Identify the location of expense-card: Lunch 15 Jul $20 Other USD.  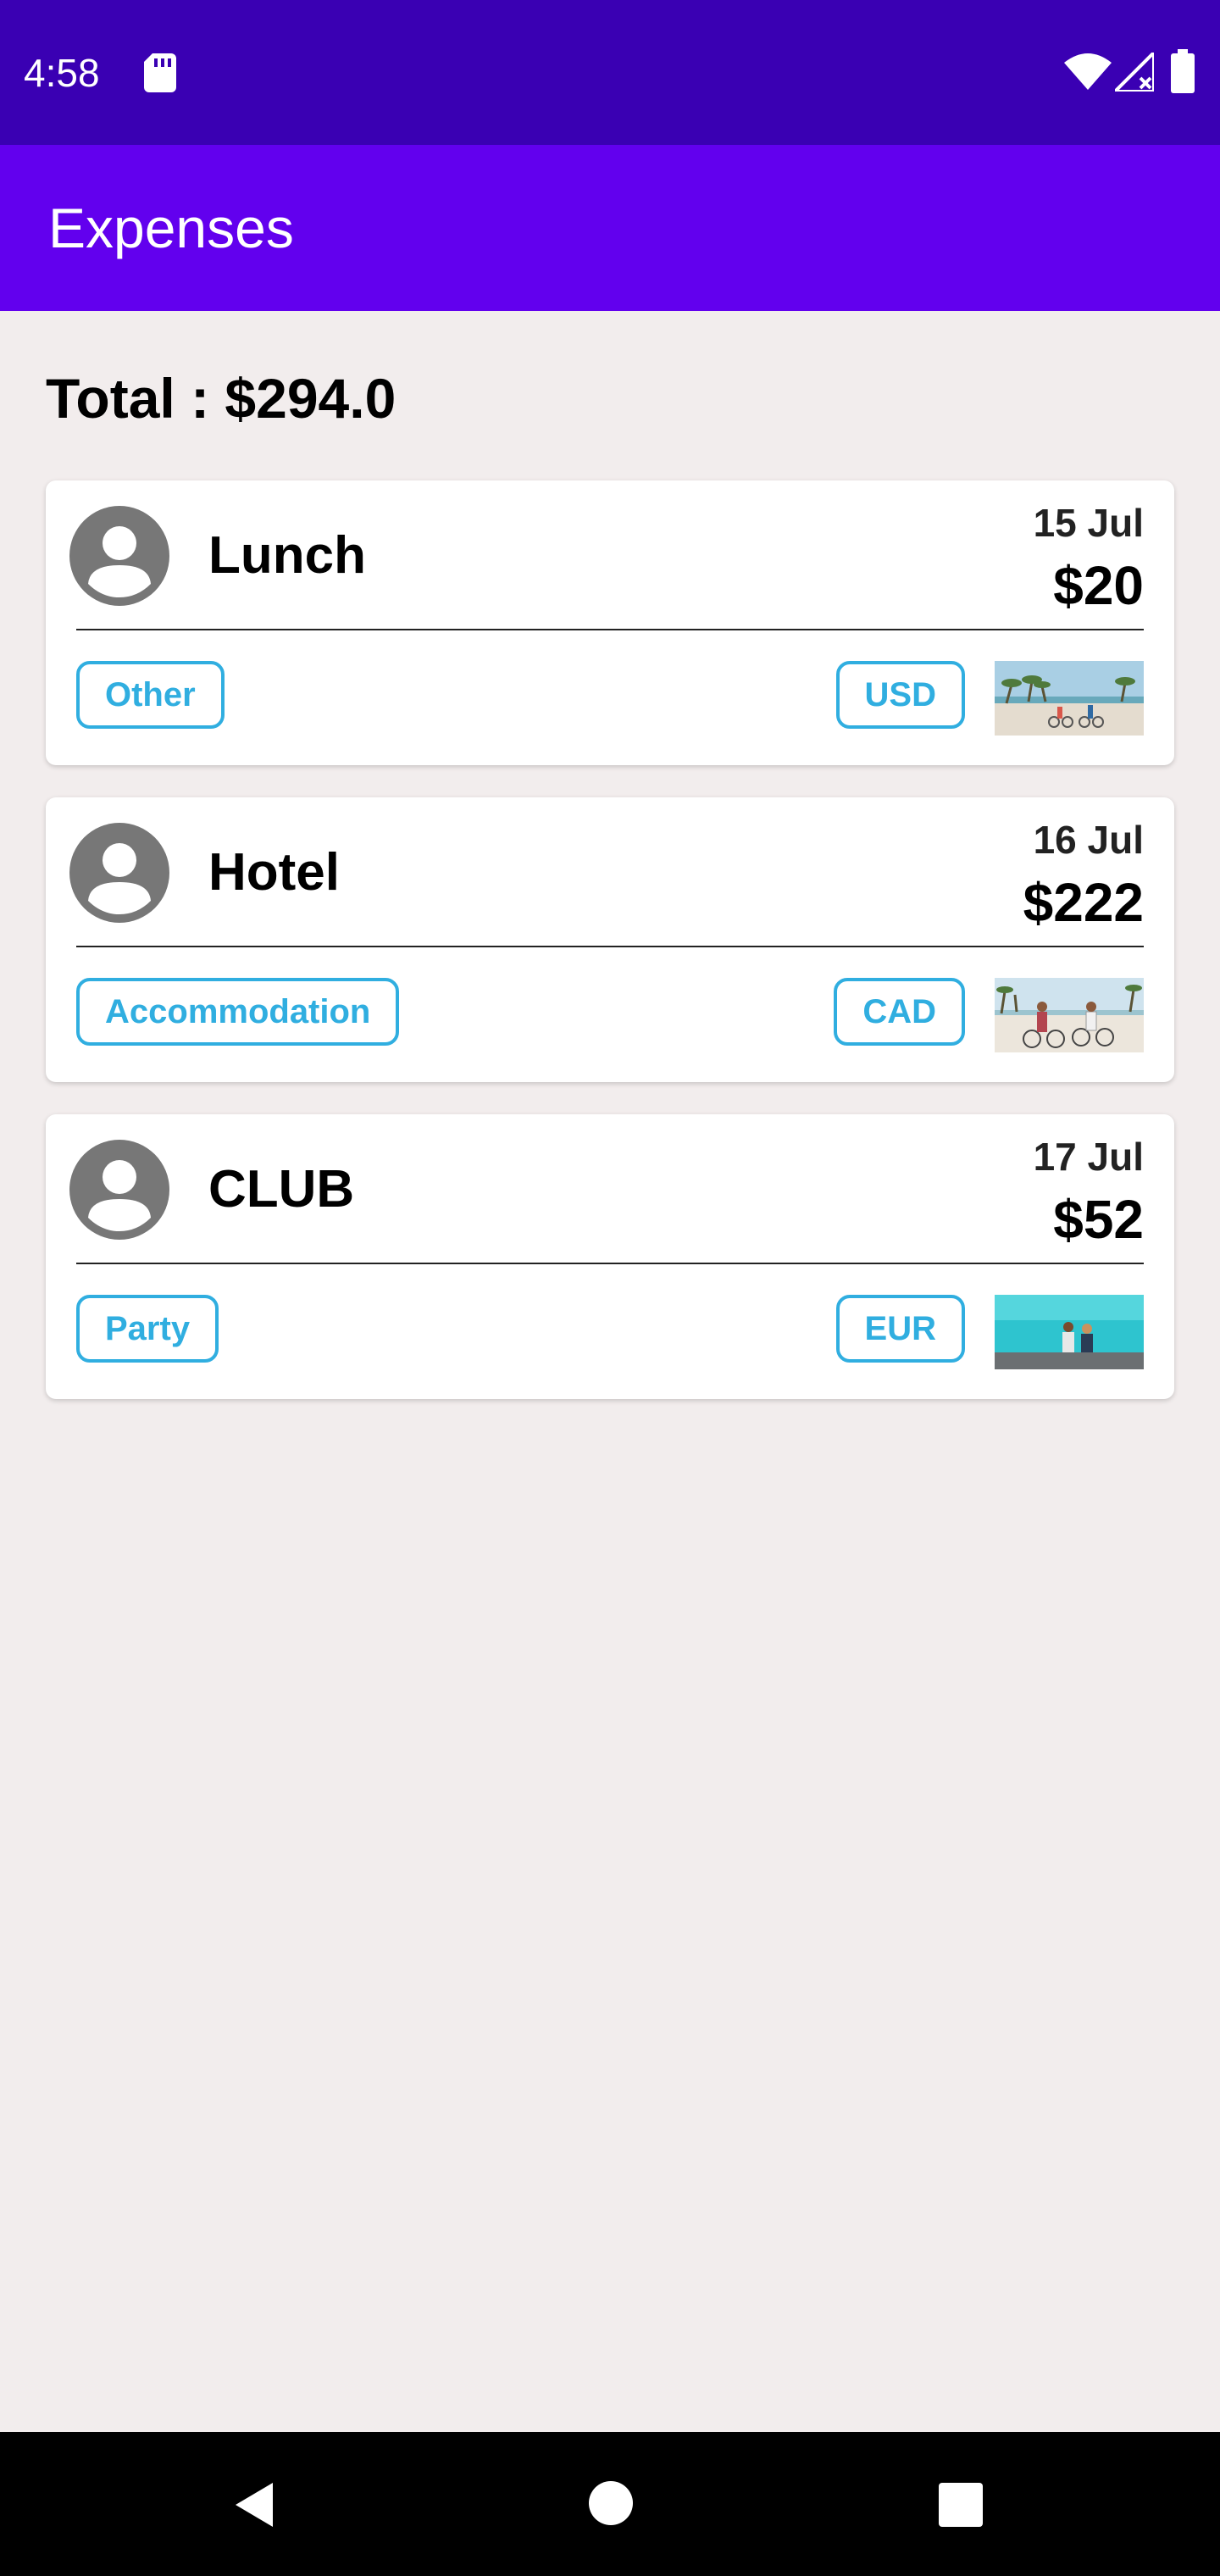
(610, 622).